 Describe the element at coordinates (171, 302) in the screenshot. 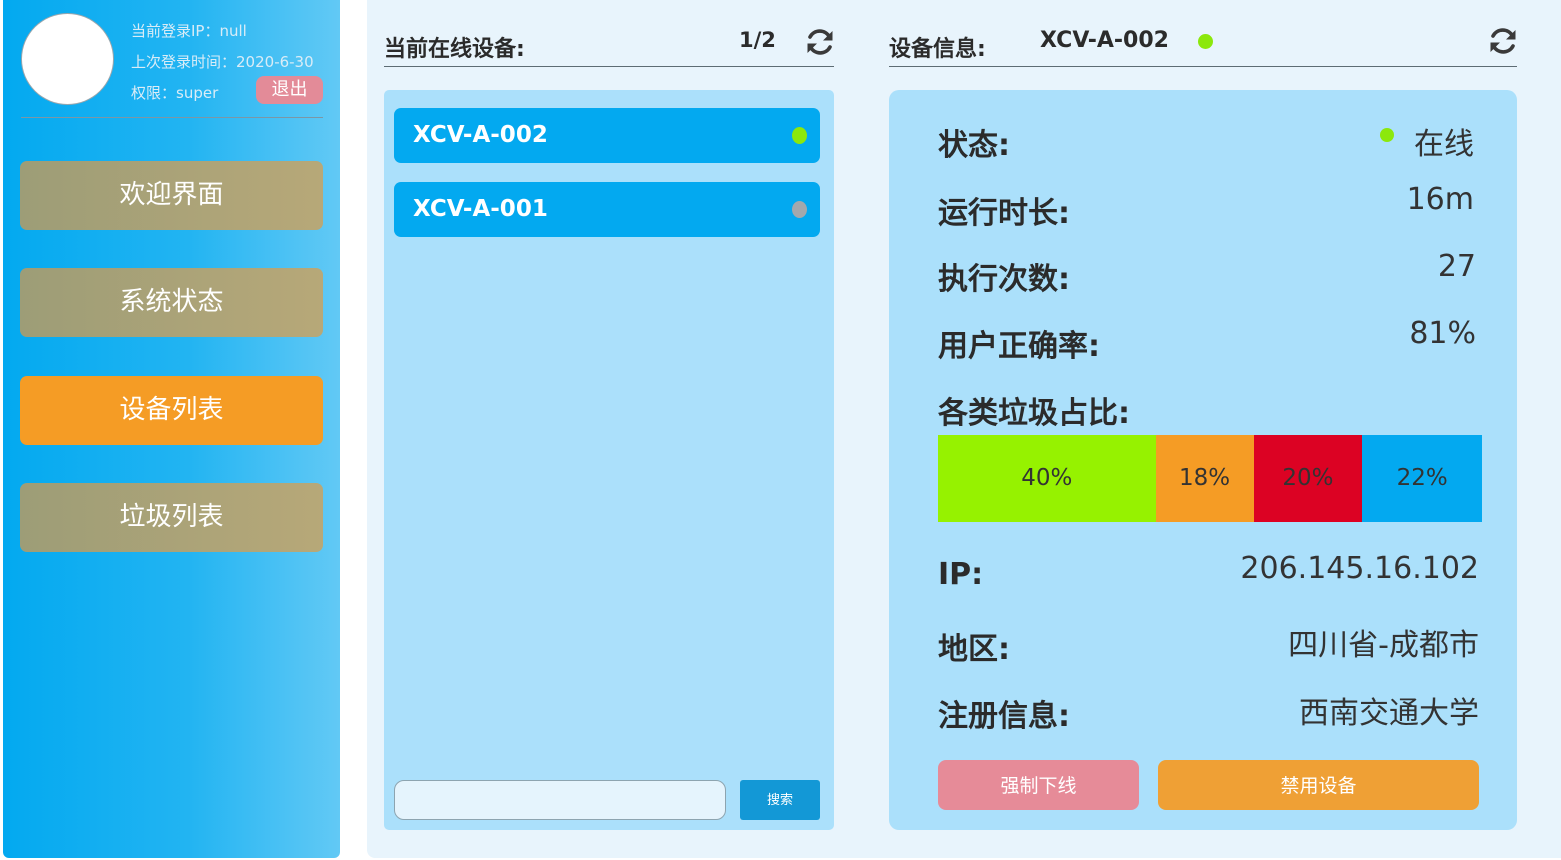

I see `nav-item-system-status: 系统状态` at that location.